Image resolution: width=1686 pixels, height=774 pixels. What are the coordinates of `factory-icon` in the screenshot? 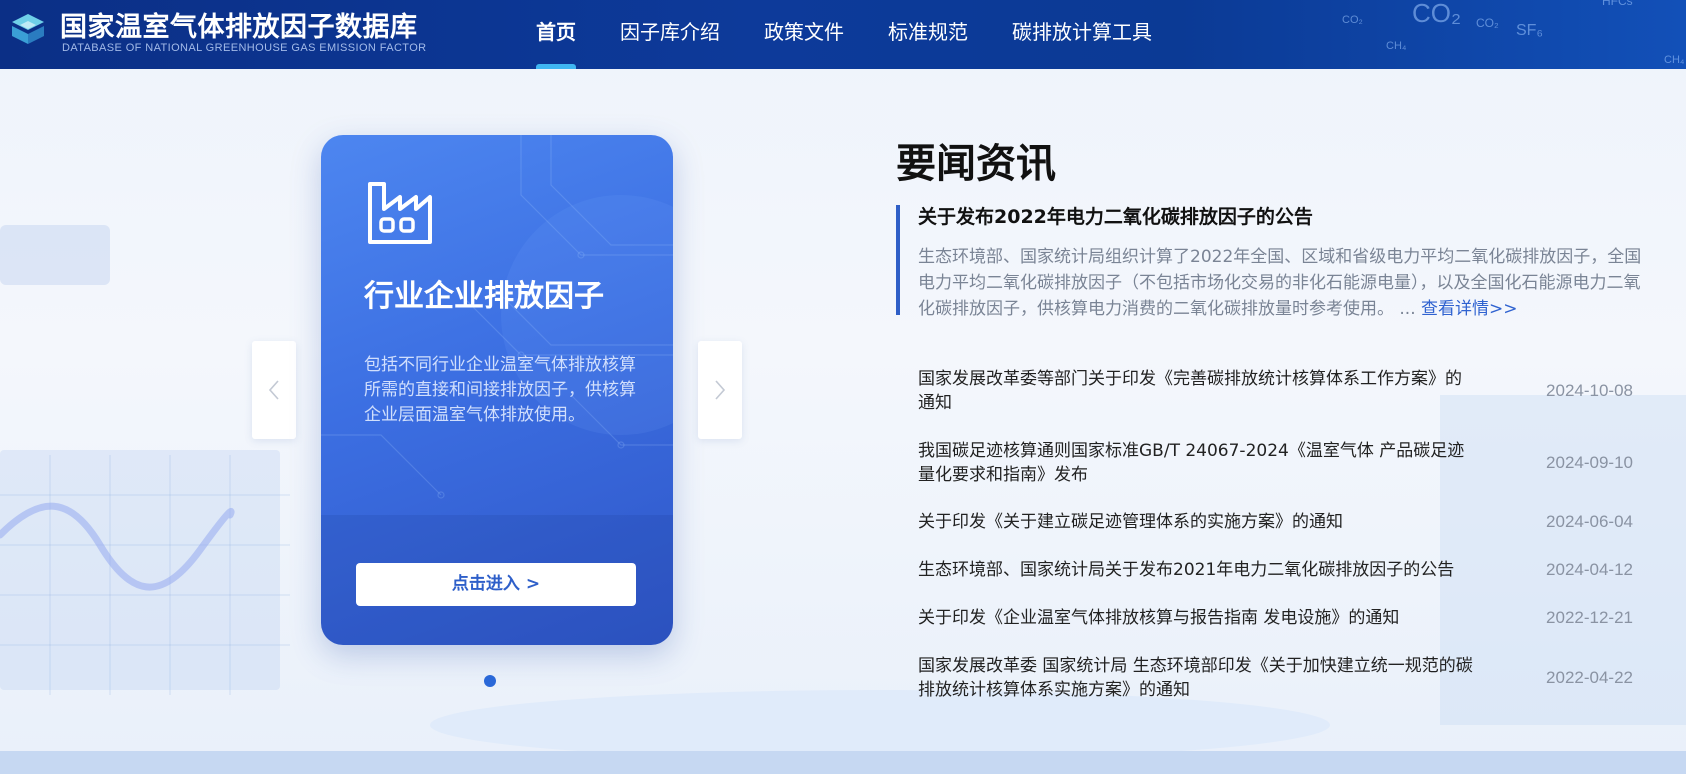 It's located at (400, 213).